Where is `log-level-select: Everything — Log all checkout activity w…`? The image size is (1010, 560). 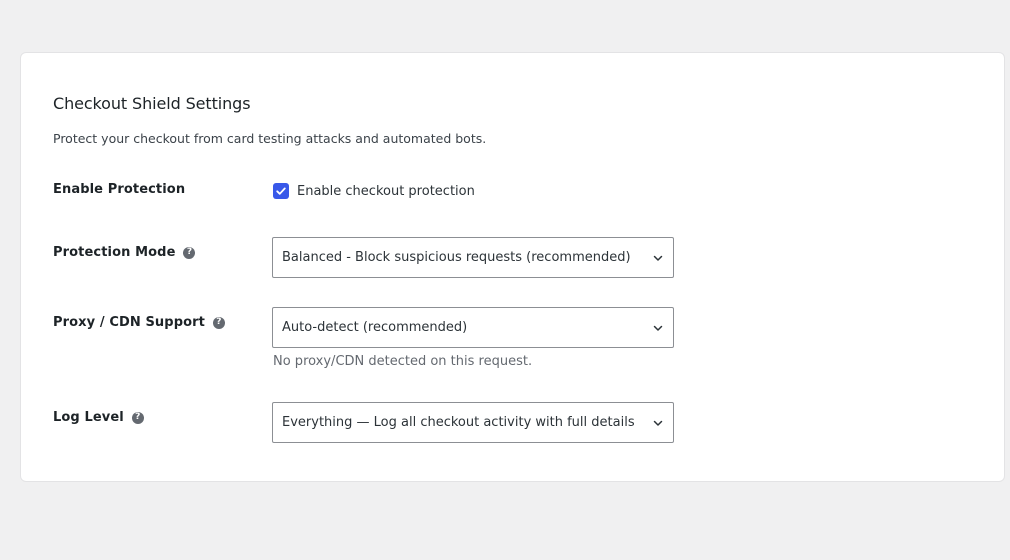 log-level-select: Everything — Log all checkout activity w… is located at coordinates (473, 422).